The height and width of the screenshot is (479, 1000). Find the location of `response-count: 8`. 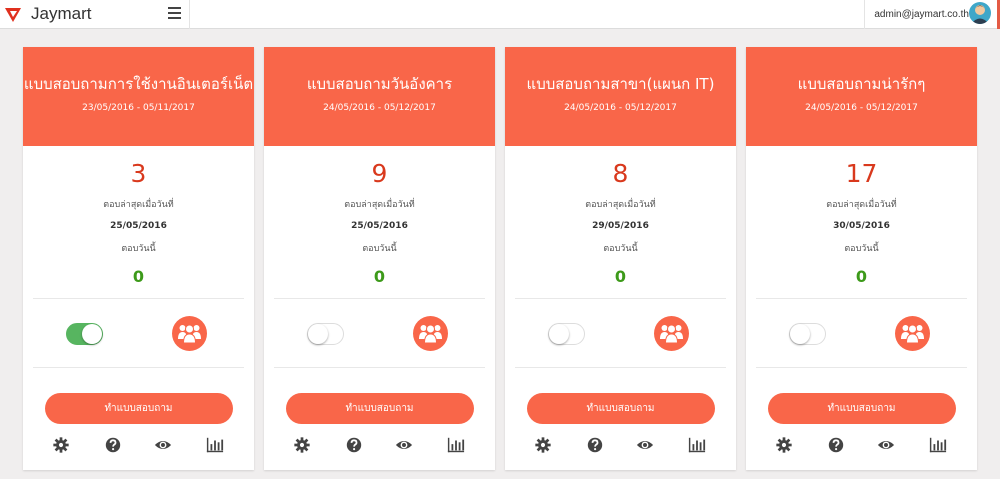

response-count: 8 is located at coordinates (620, 173).